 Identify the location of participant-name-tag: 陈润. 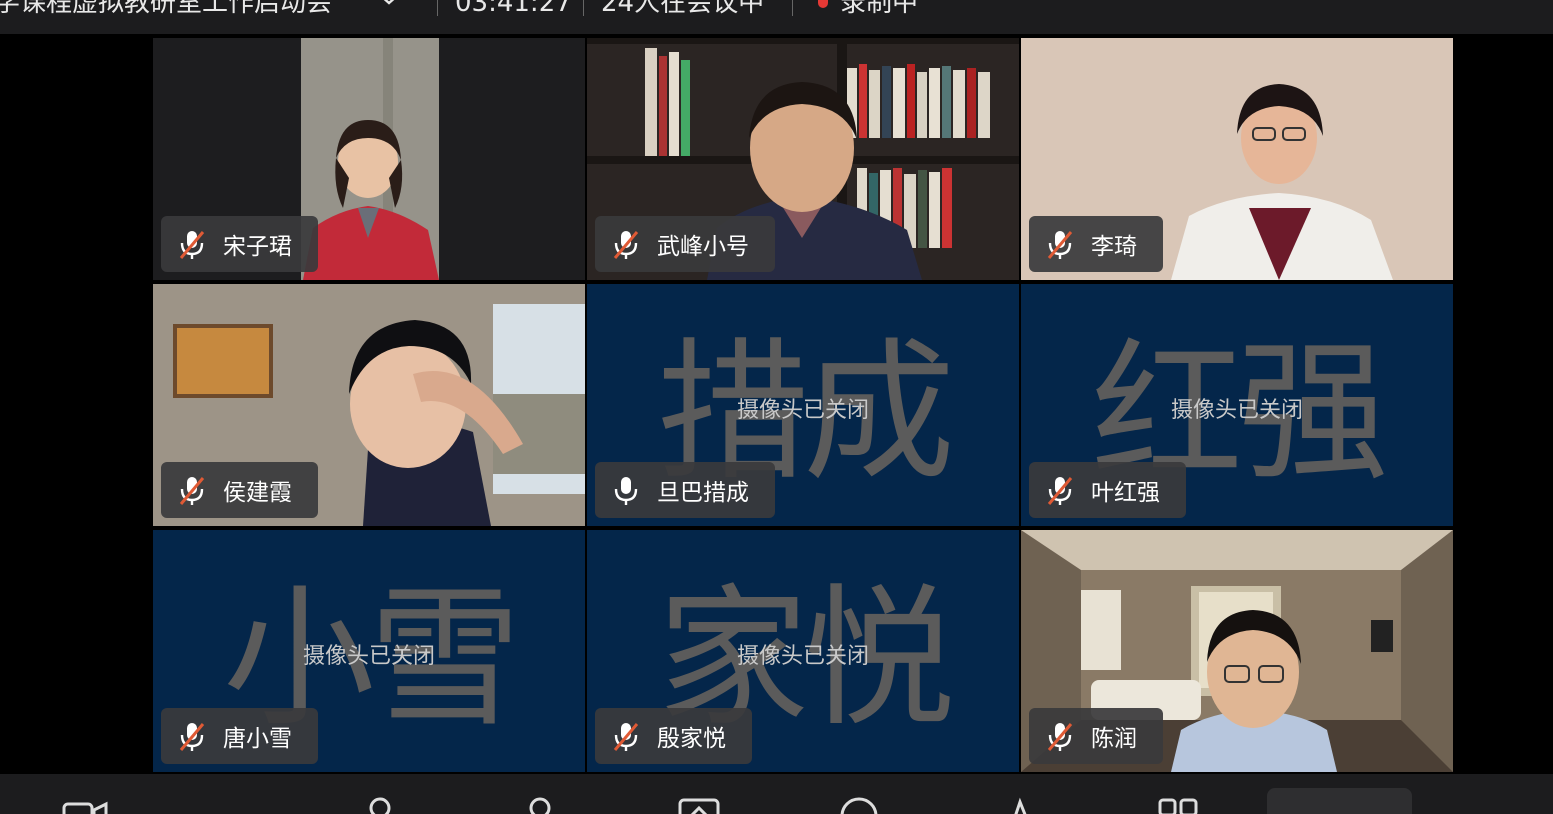
(1096, 736).